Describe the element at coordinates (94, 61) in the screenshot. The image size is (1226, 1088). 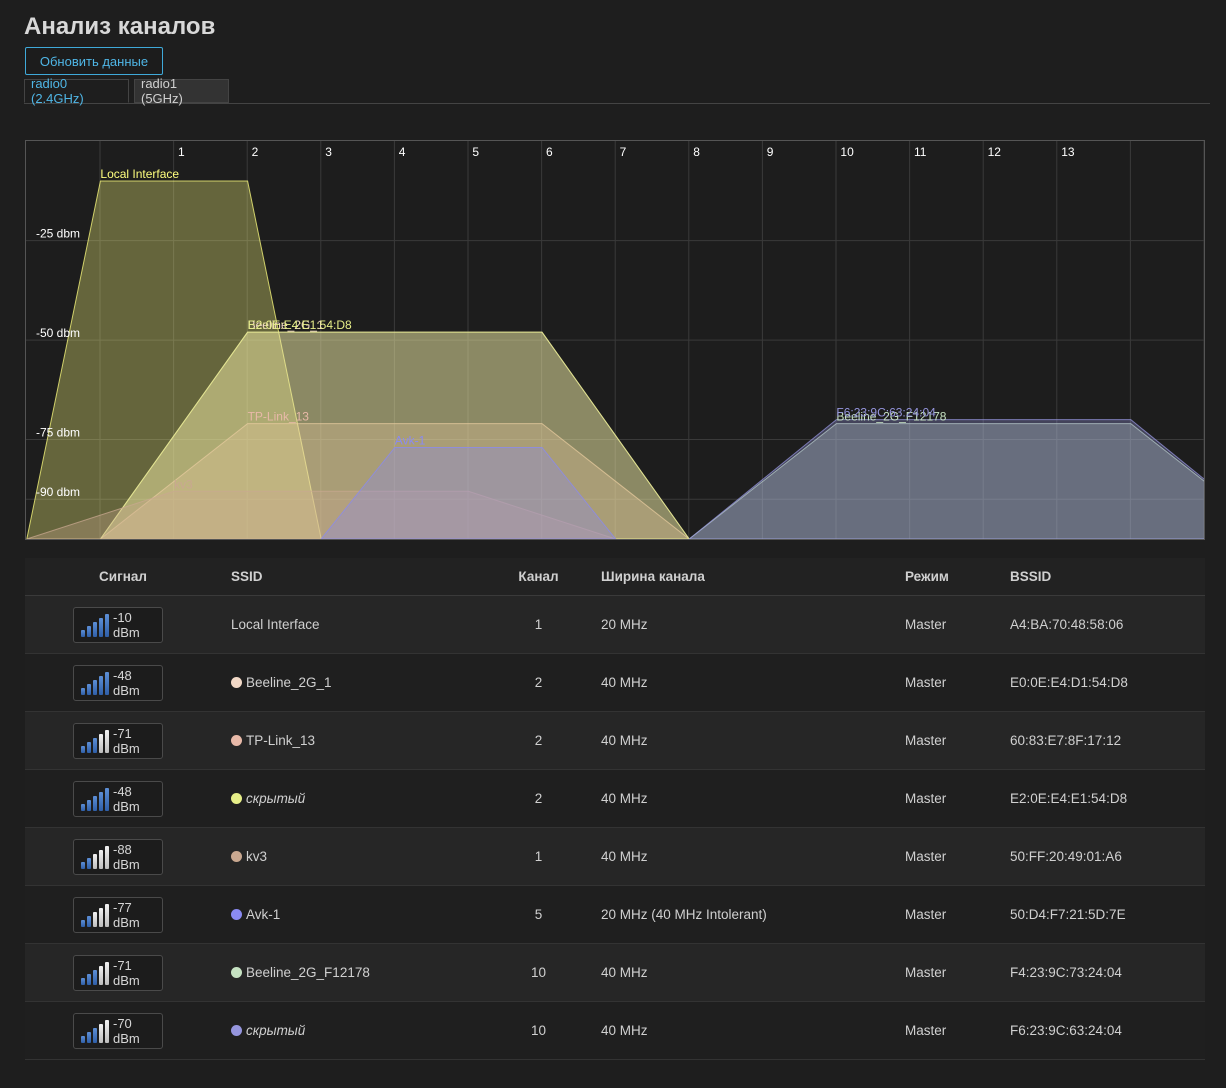
I see `refresh-button: Обновить данные` at that location.